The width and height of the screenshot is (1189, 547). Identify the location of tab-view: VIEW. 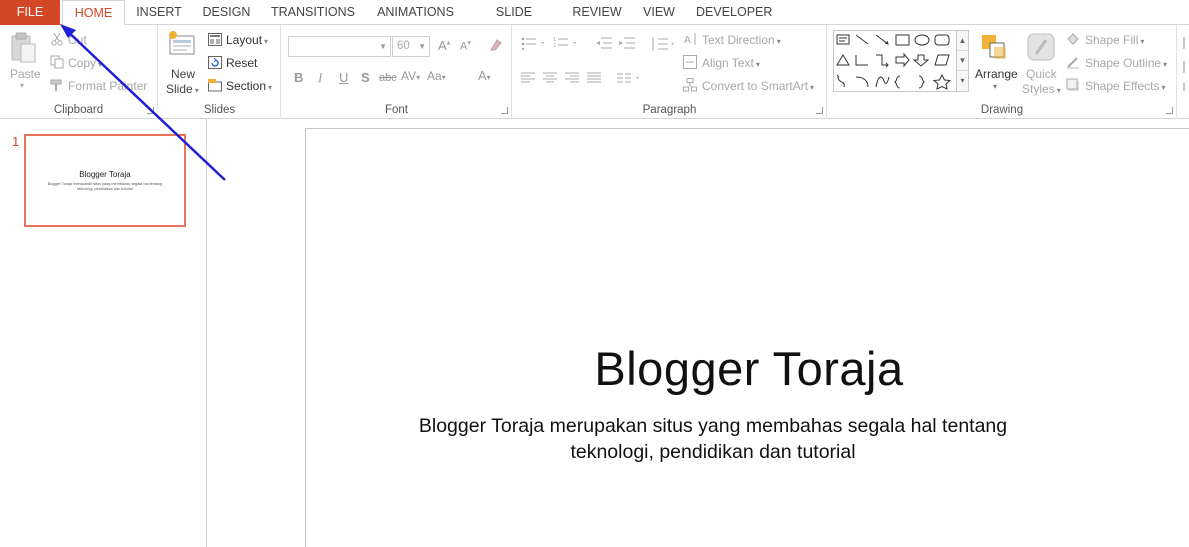
(659, 12).